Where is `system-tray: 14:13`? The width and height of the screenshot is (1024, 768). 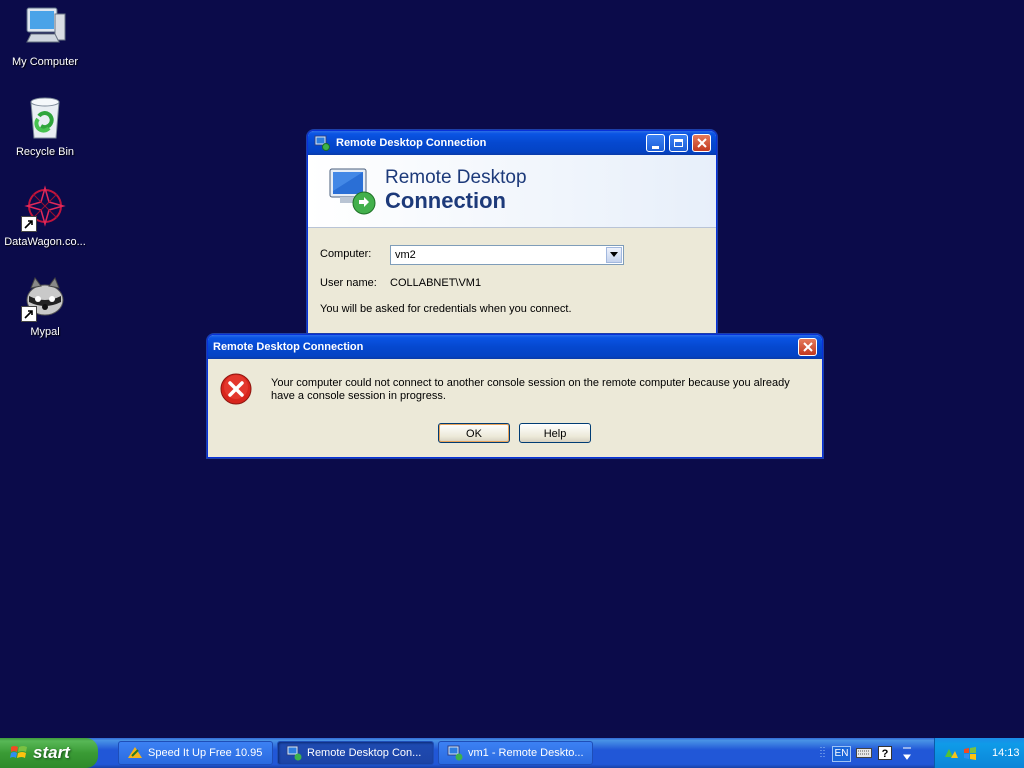
system-tray: 14:13 is located at coordinates (979, 753).